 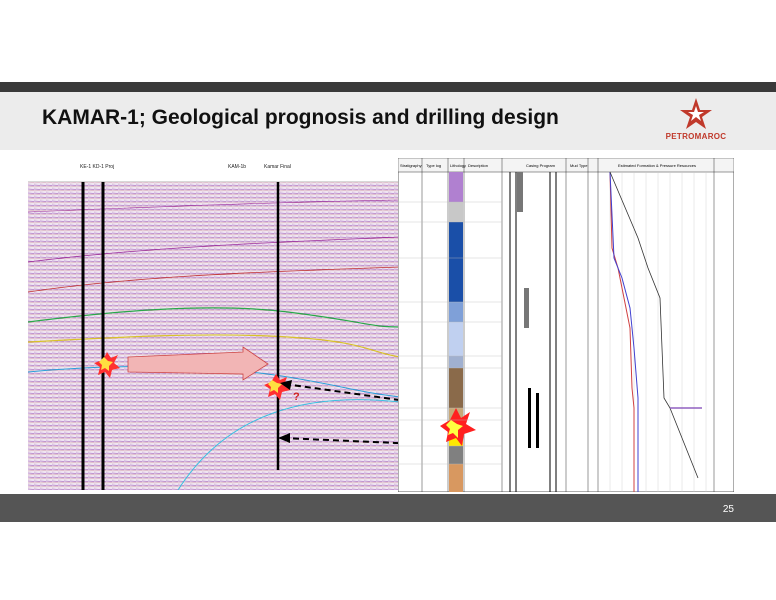 What do you see at coordinates (541, 165) in the screenshot?
I see `header-casing-program: Casing Program` at bounding box center [541, 165].